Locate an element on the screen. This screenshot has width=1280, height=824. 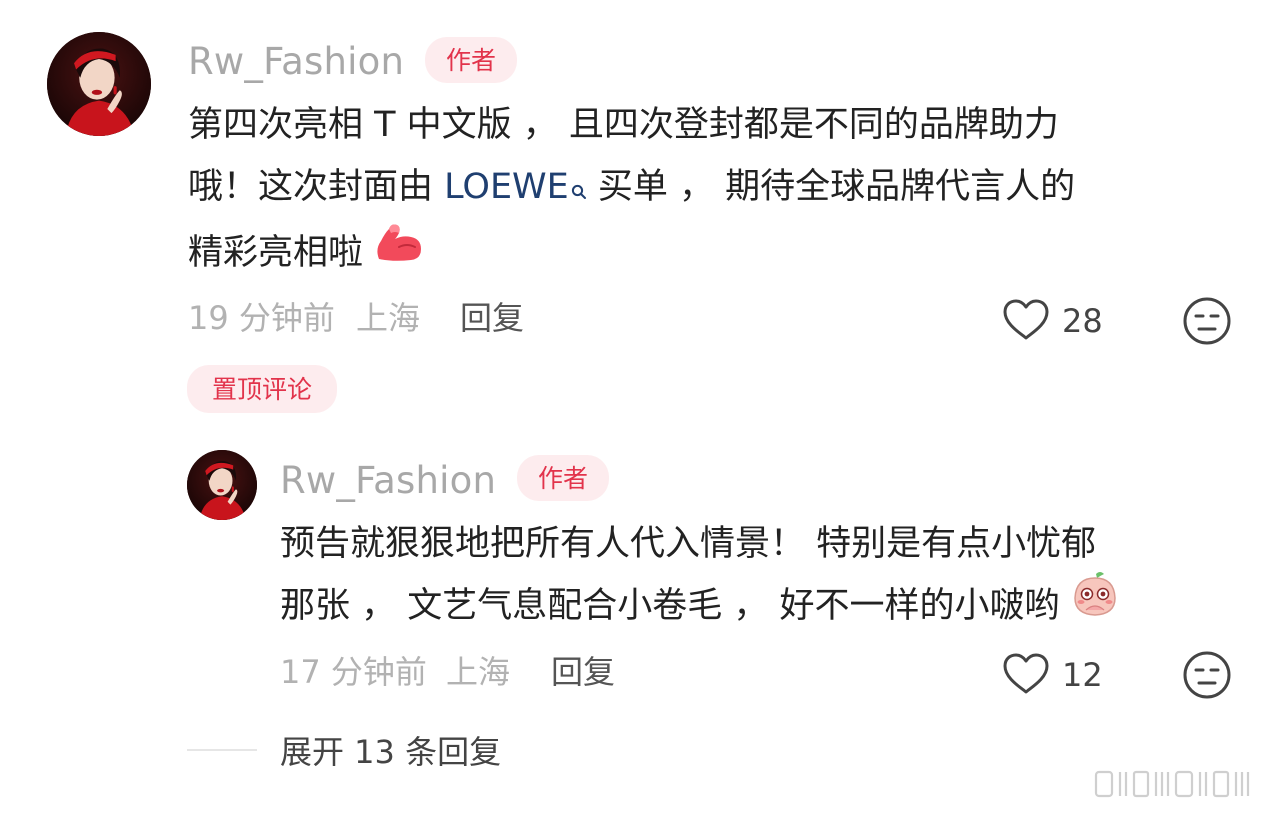
reply-line-1: 预告就狠狠地把所有人代入情景！ 特别是有点小忧郁 is located at coordinates (688, 544).